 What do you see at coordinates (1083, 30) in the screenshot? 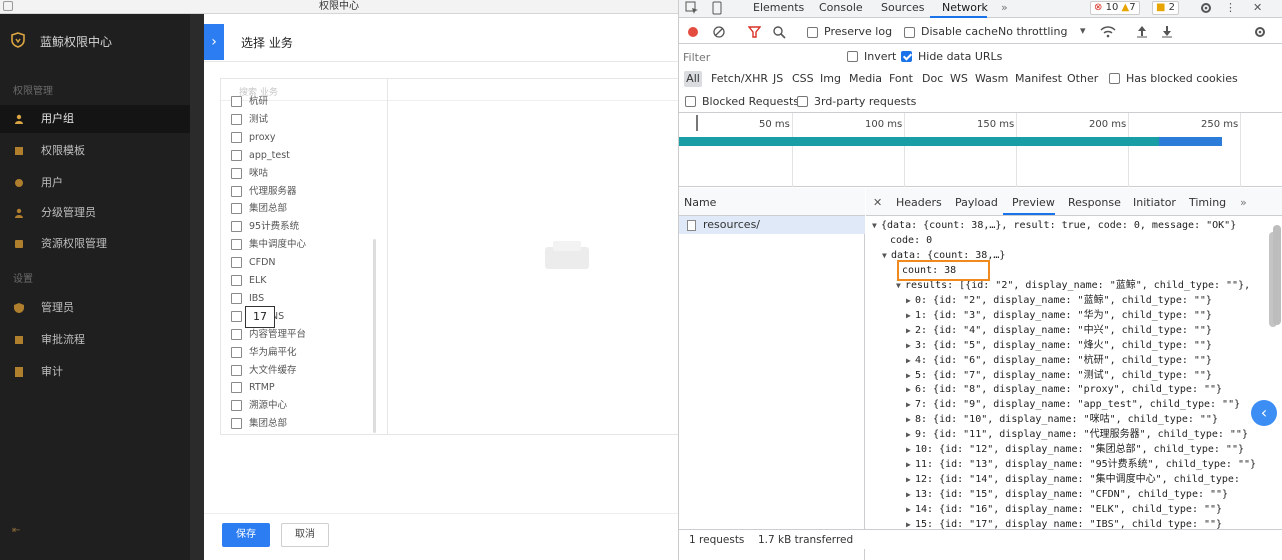
I see `chevron-down-icon: ▾` at bounding box center [1083, 30].